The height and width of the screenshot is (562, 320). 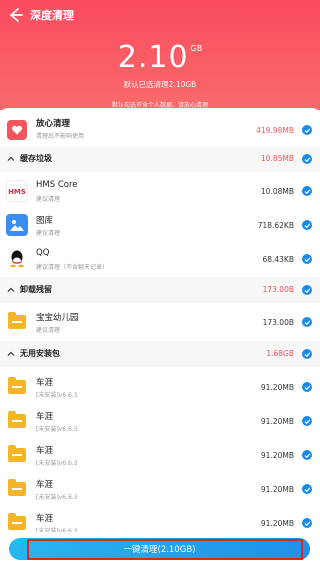 I want to click on safe-clean-size: 419.98MB, so click(x=275, y=130).